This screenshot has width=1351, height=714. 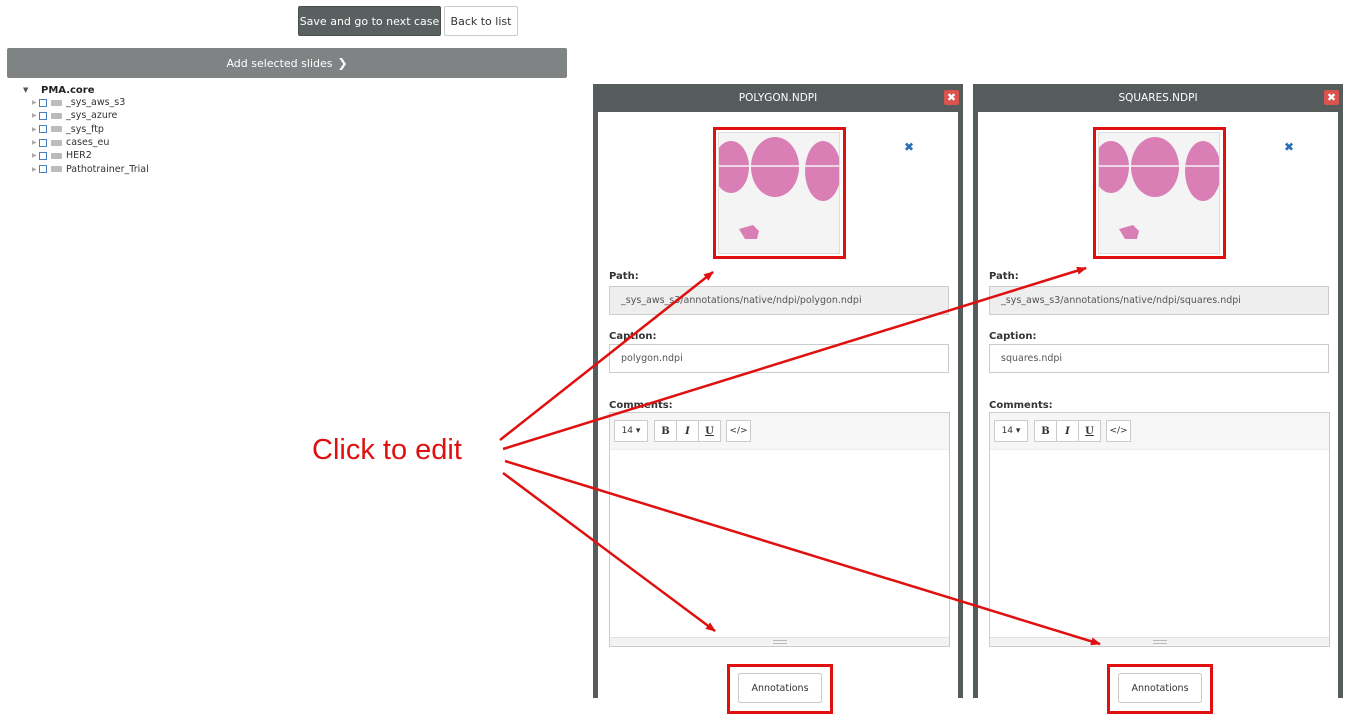 I want to click on click-to-edit-callout: Click to edit, so click(x=387, y=450).